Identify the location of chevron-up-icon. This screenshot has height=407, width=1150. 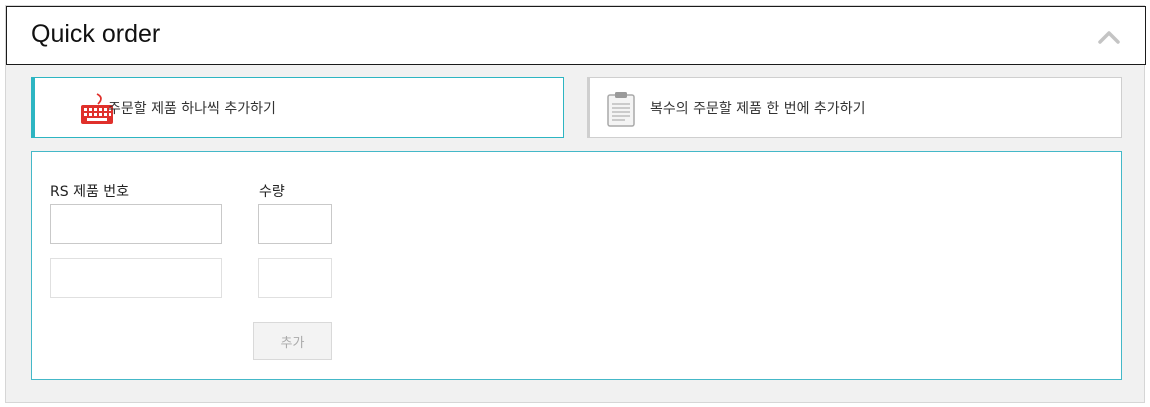
(1109, 36).